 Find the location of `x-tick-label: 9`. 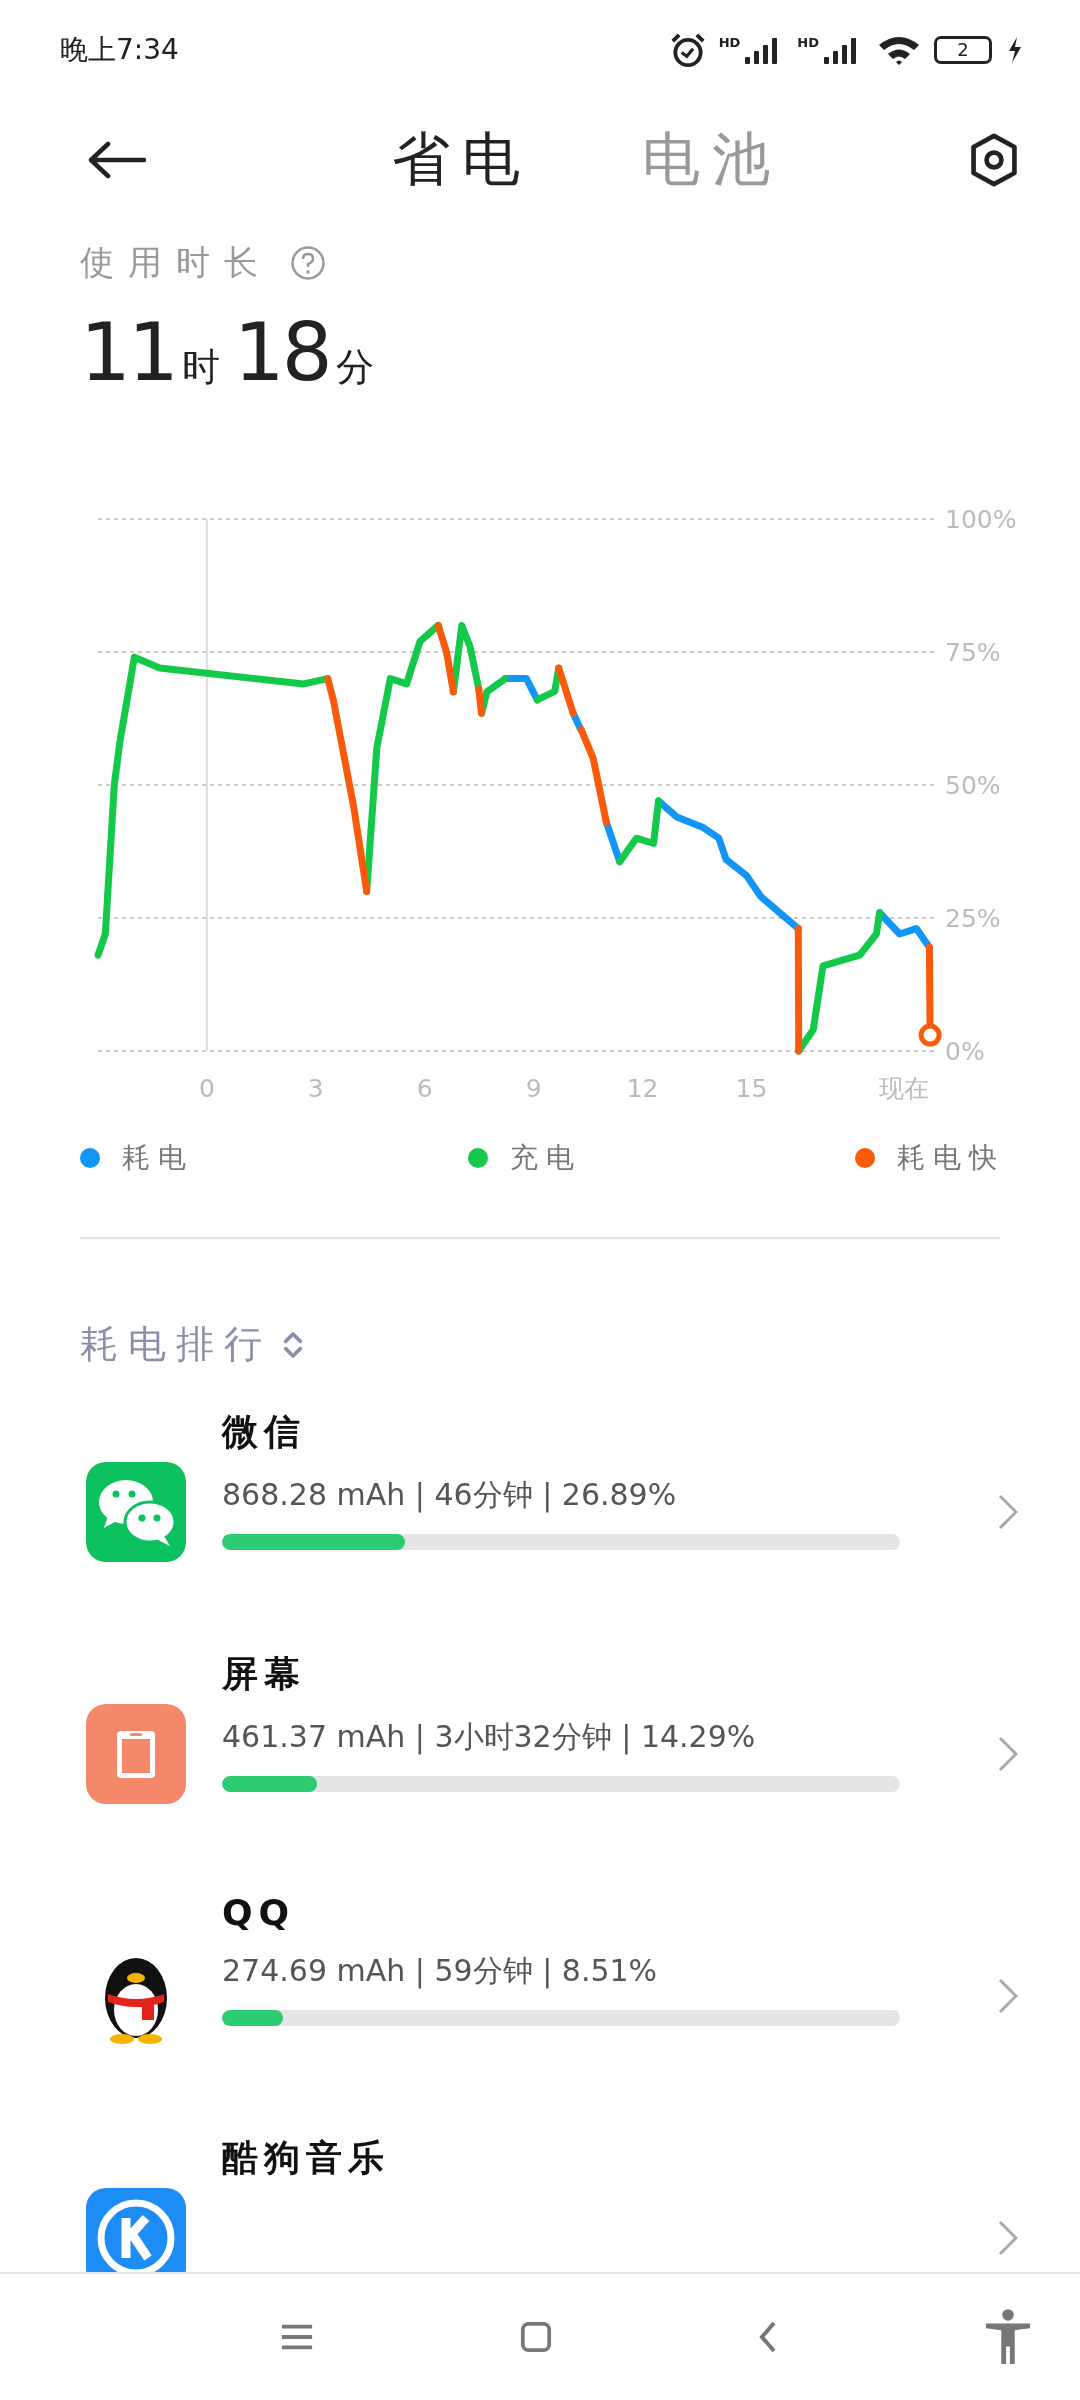

x-tick-label: 9 is located at coordinates (533, 1088).